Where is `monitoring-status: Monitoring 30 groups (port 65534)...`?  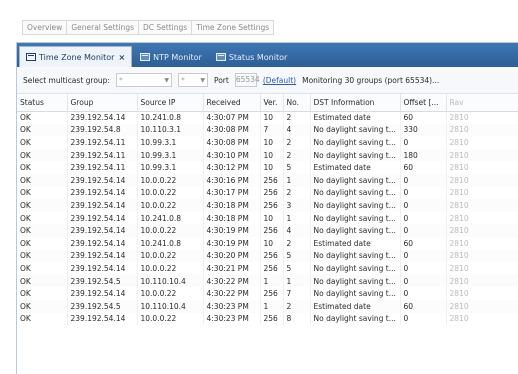
monitoring-status: Monitoring 30 groups (port 65534)... is located at coordinates (371, 80).